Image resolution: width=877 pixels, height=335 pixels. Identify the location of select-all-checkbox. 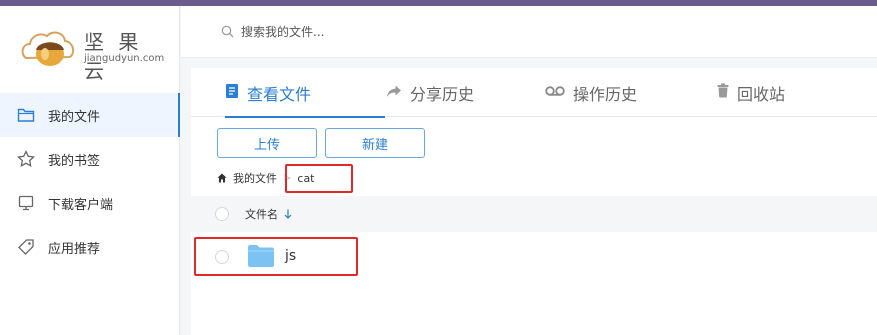
(222, 214).